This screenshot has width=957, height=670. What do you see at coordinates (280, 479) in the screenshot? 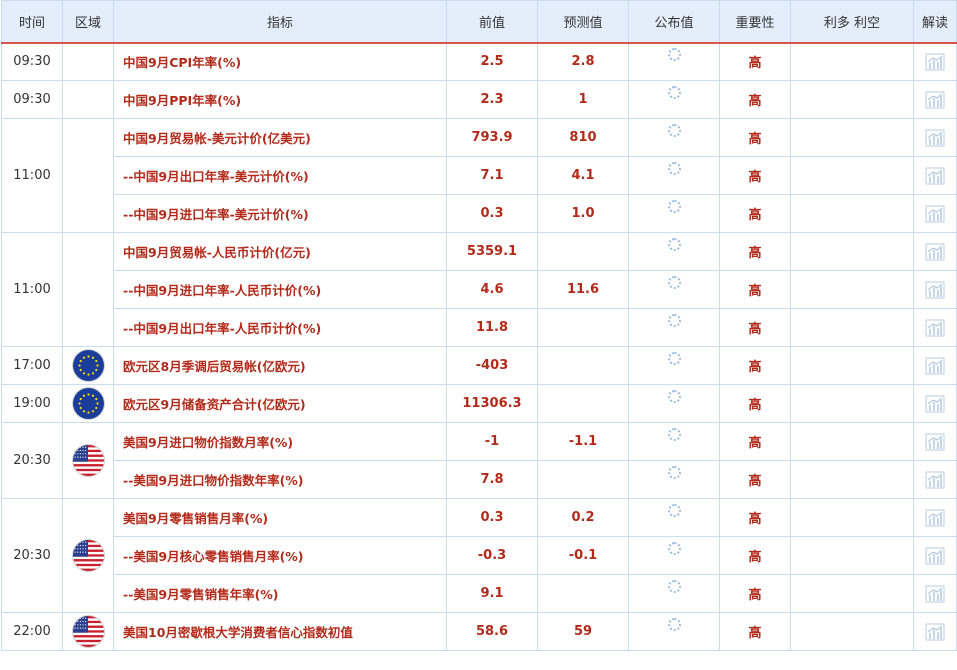
I see `indicator-name: --美国9月进口物价指数年率(%)` at bounding box center [280, 479].